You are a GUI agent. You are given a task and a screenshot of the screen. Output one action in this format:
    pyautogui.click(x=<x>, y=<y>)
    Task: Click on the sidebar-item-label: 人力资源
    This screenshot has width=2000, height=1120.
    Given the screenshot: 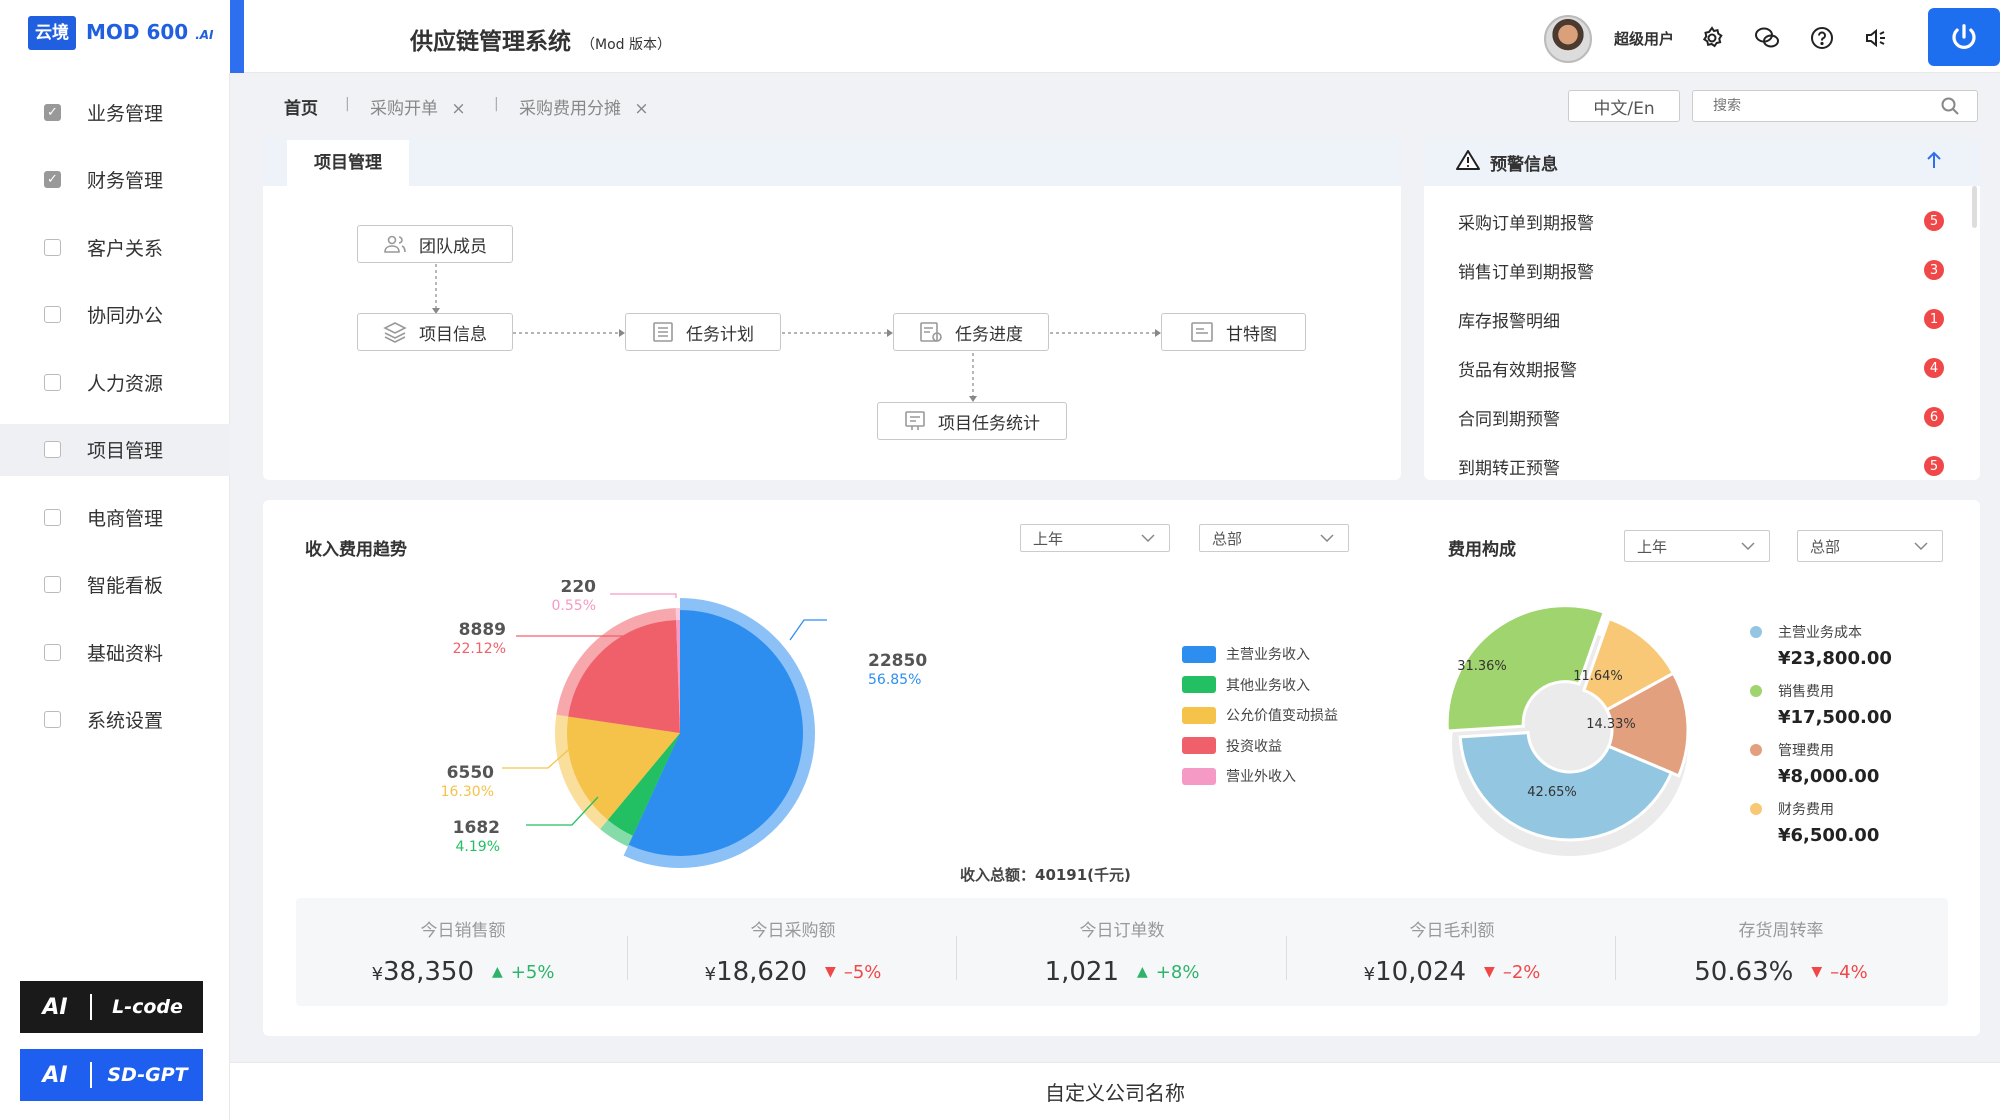 What is the action you would take?
    pyautogui.click(x=125, y=383)
    